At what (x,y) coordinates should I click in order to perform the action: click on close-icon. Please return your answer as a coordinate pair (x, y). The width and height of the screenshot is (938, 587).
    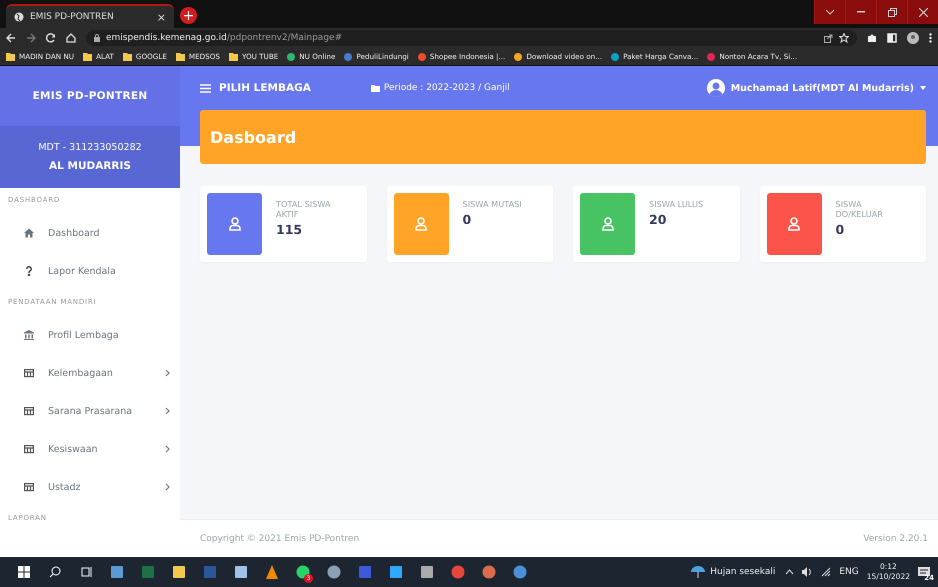
    Looking at the image, I should click on (923, 12).